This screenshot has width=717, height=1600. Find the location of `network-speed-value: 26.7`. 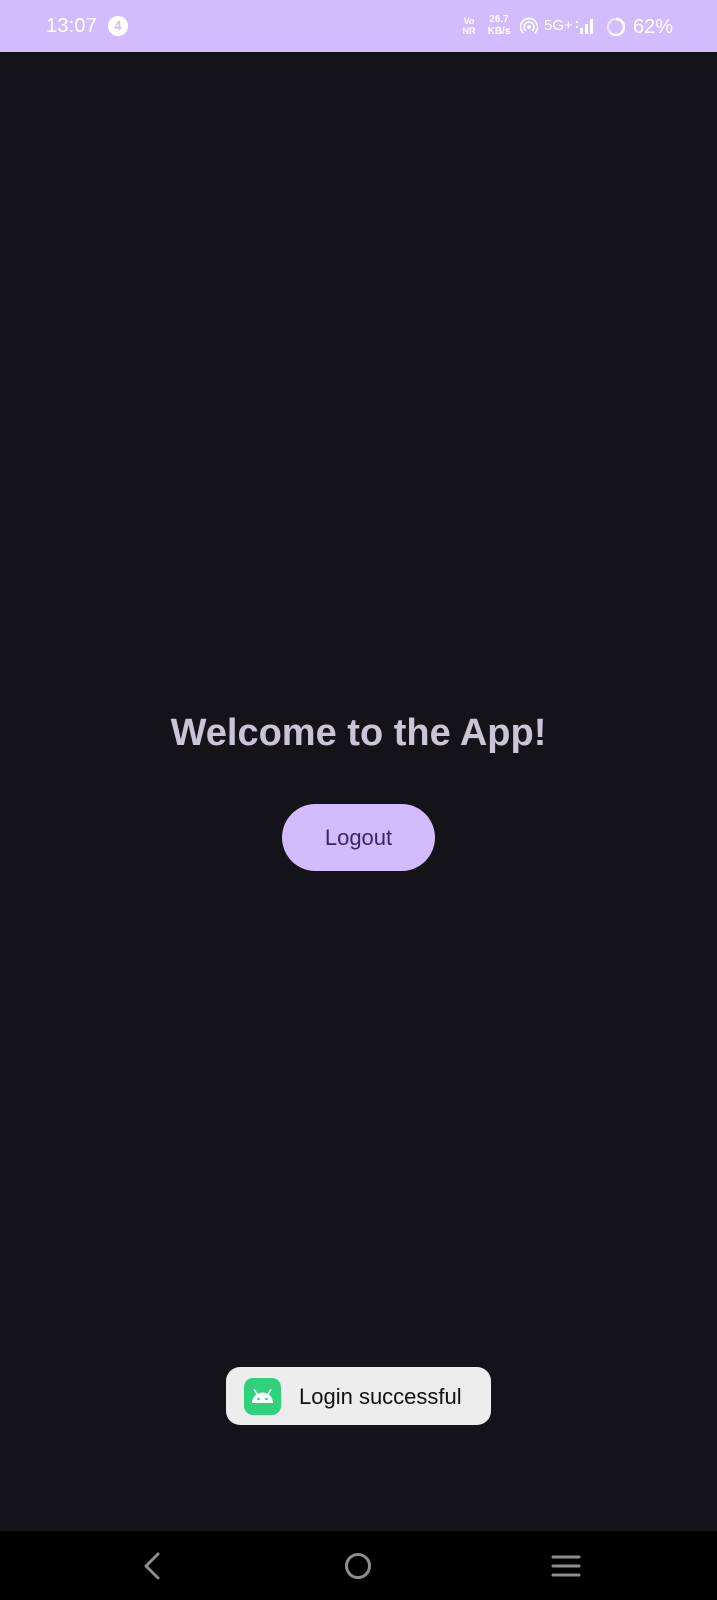

network-speed-value: 26.7 is located at coordinates (499, 19).